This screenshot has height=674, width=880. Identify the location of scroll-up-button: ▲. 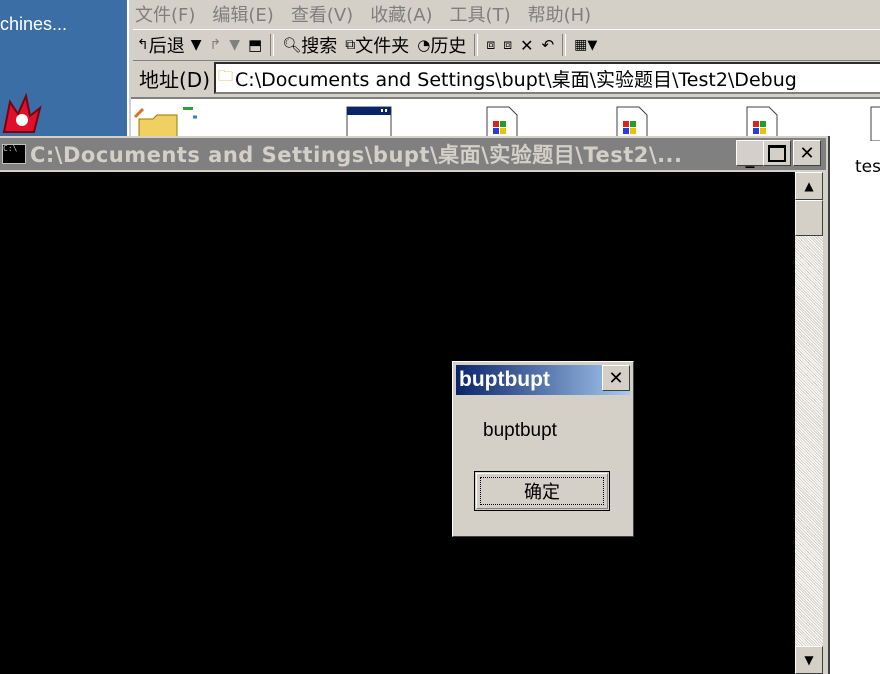
(809, 186).